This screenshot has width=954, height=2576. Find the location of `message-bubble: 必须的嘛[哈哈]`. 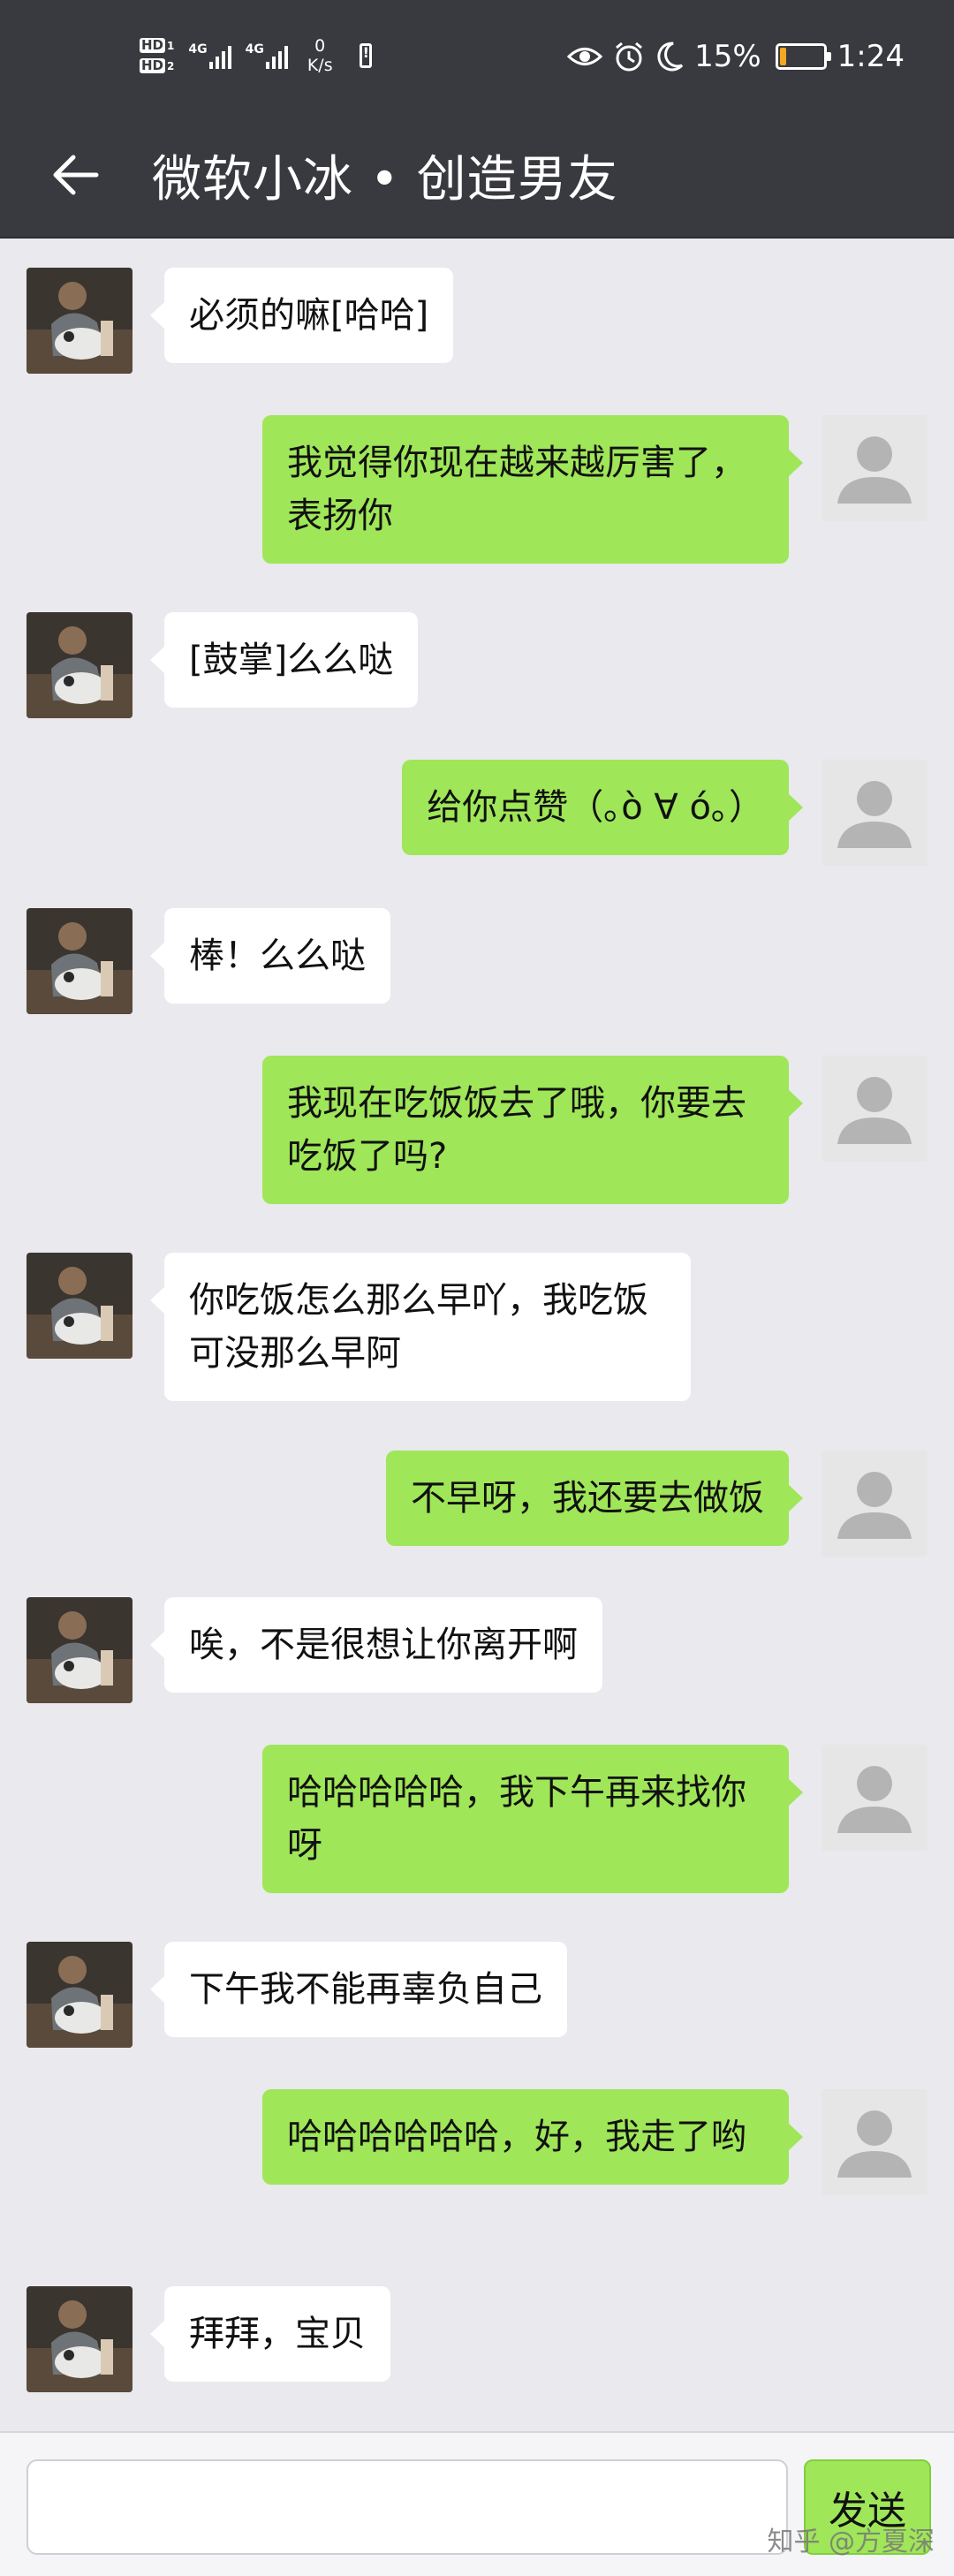

message-bubble: 必须的嘛[哈哈] is located at coordinates (301, 316).